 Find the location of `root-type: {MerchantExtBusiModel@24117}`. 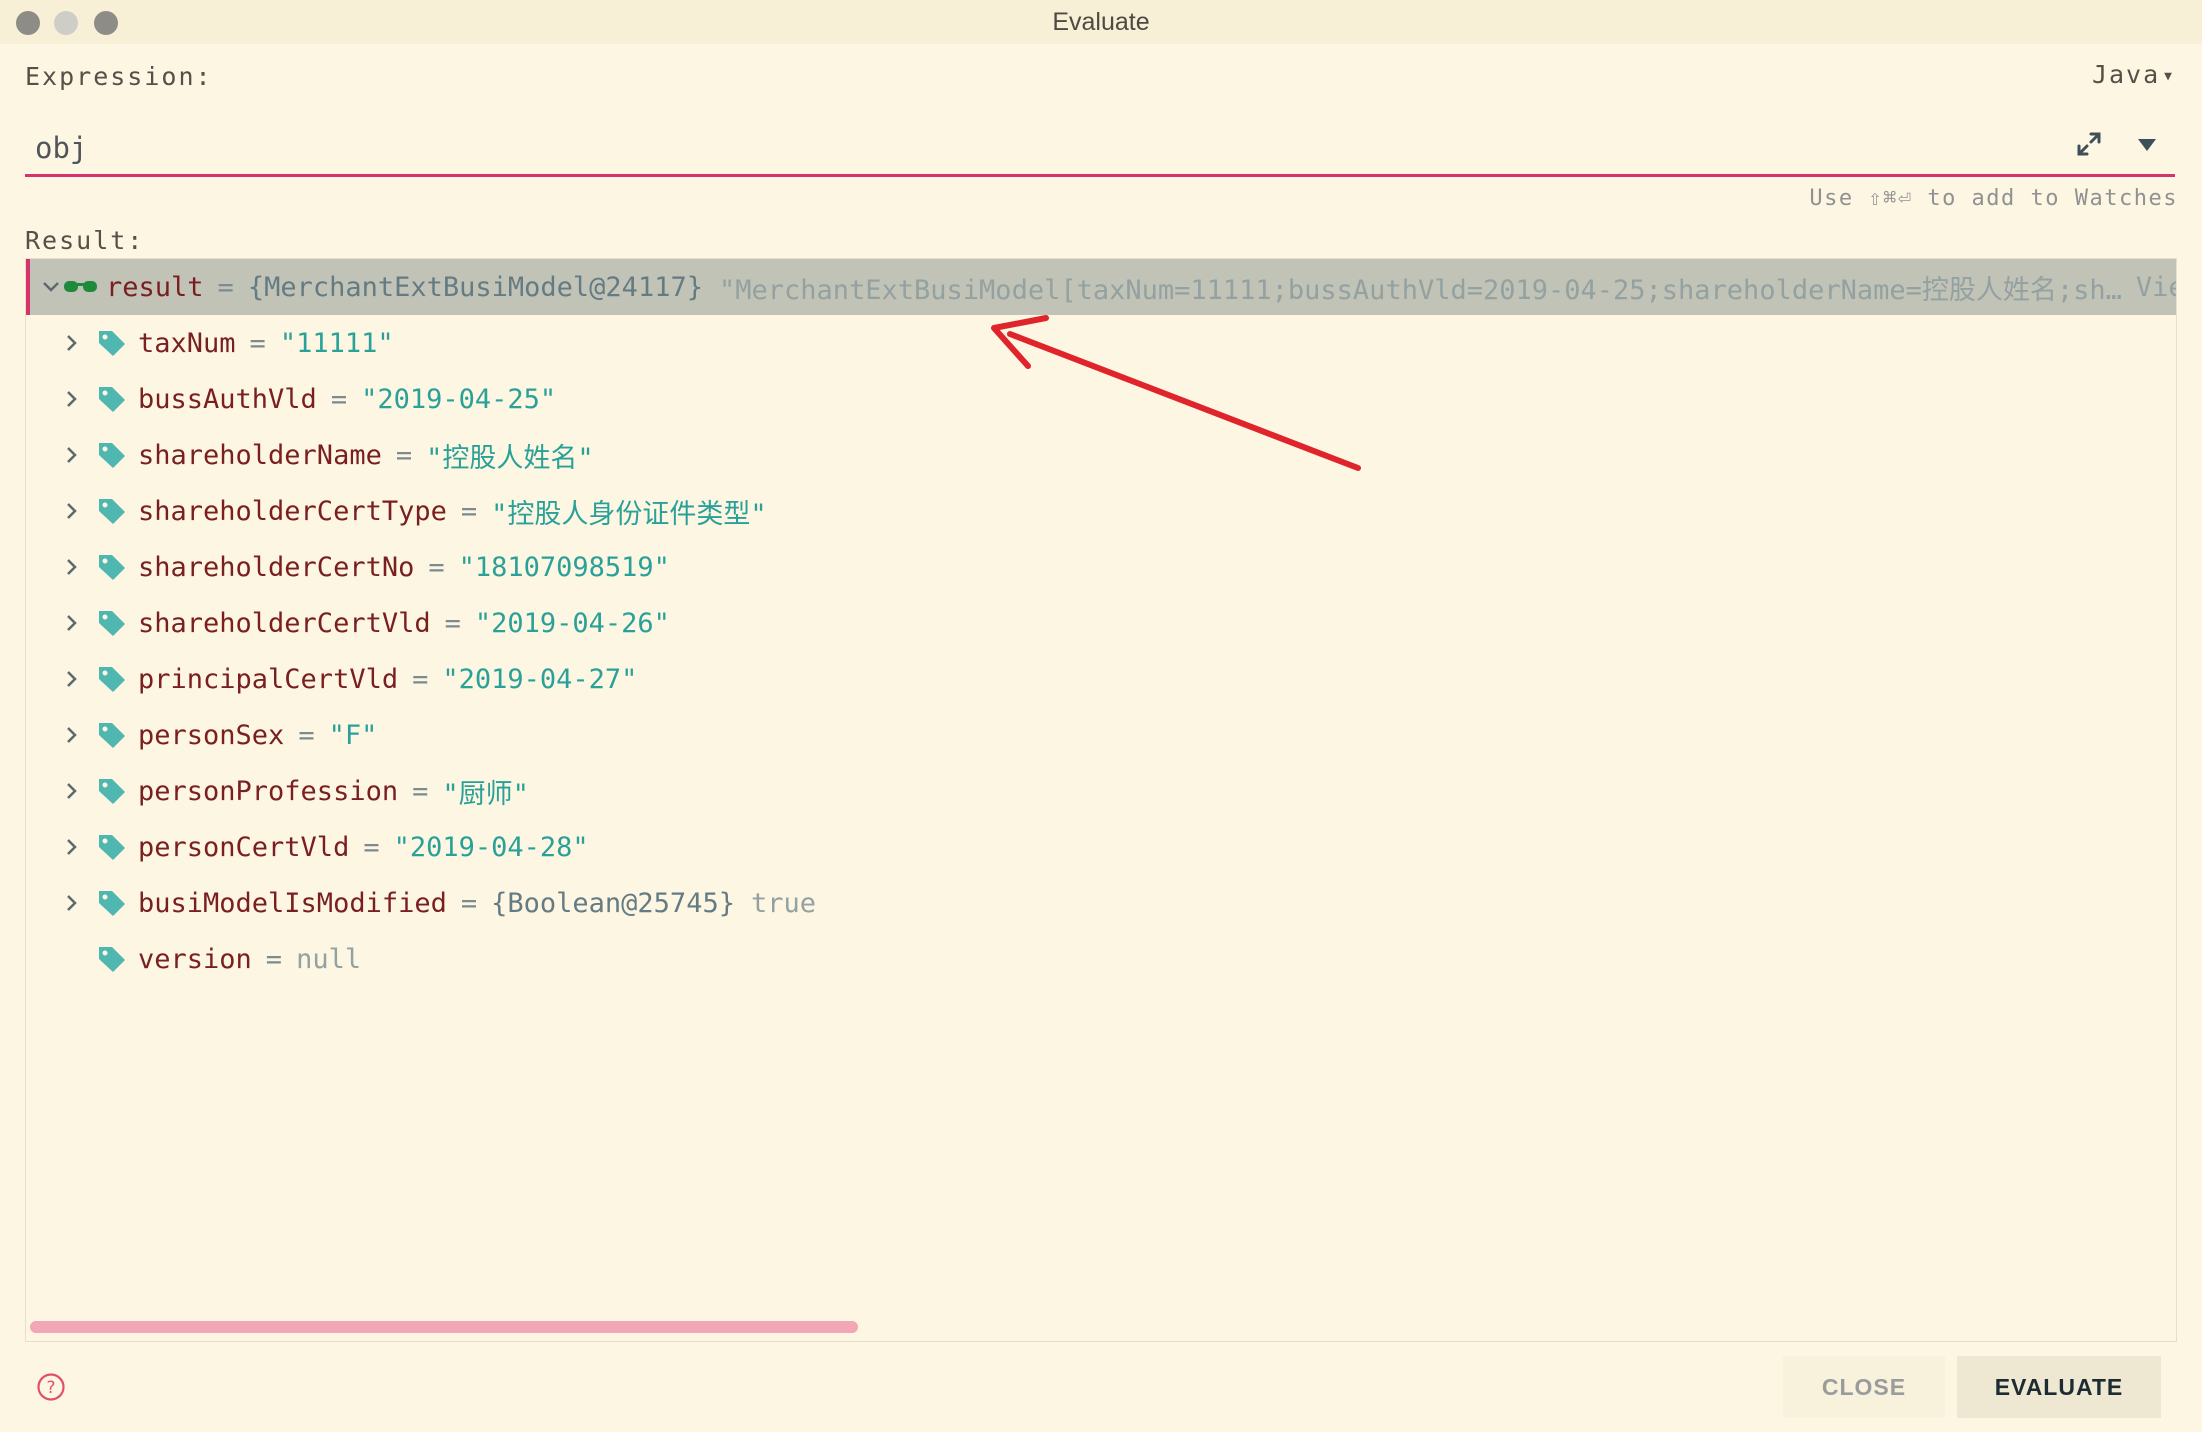

root-type: {MerchantExtBusiModel@24117} is located at coordinates (475, 287).